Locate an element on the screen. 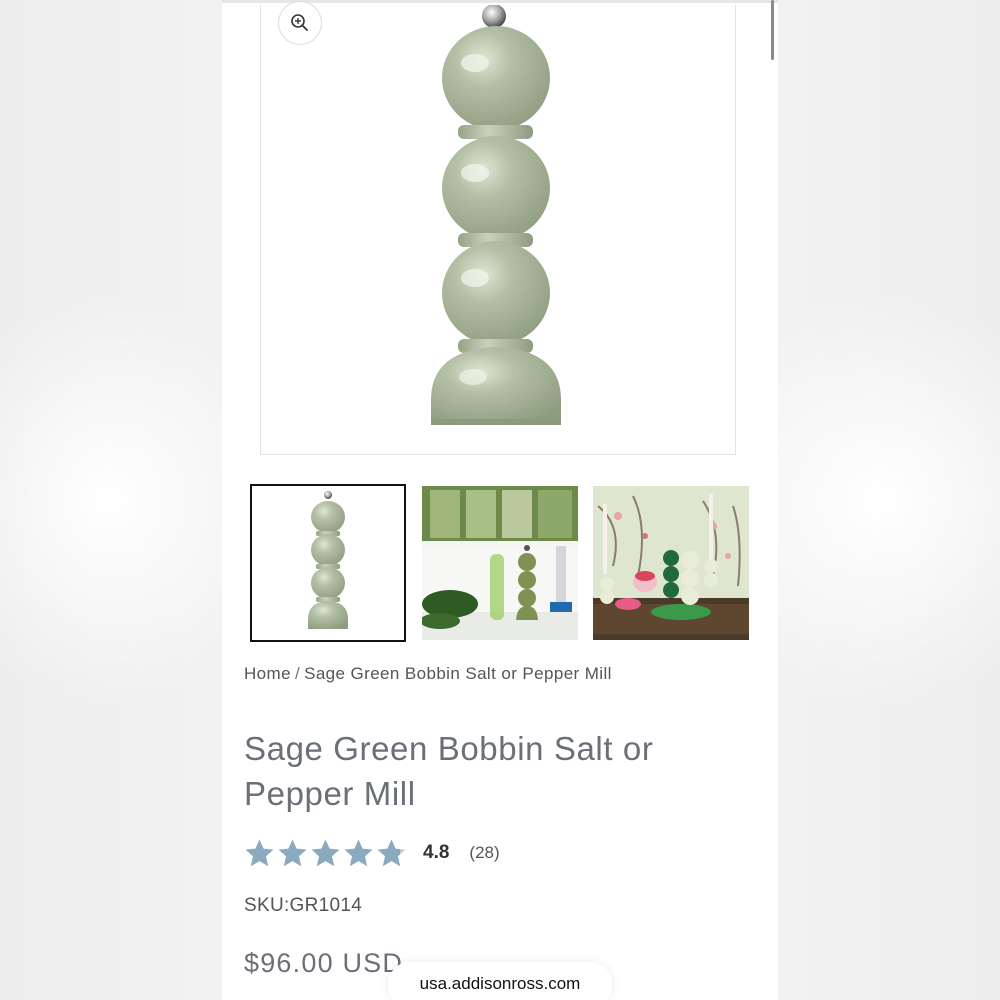 The height and width of the screenshot is (1000, 1000). thumbnail-dining-scene is located at coordinates (671, 563).